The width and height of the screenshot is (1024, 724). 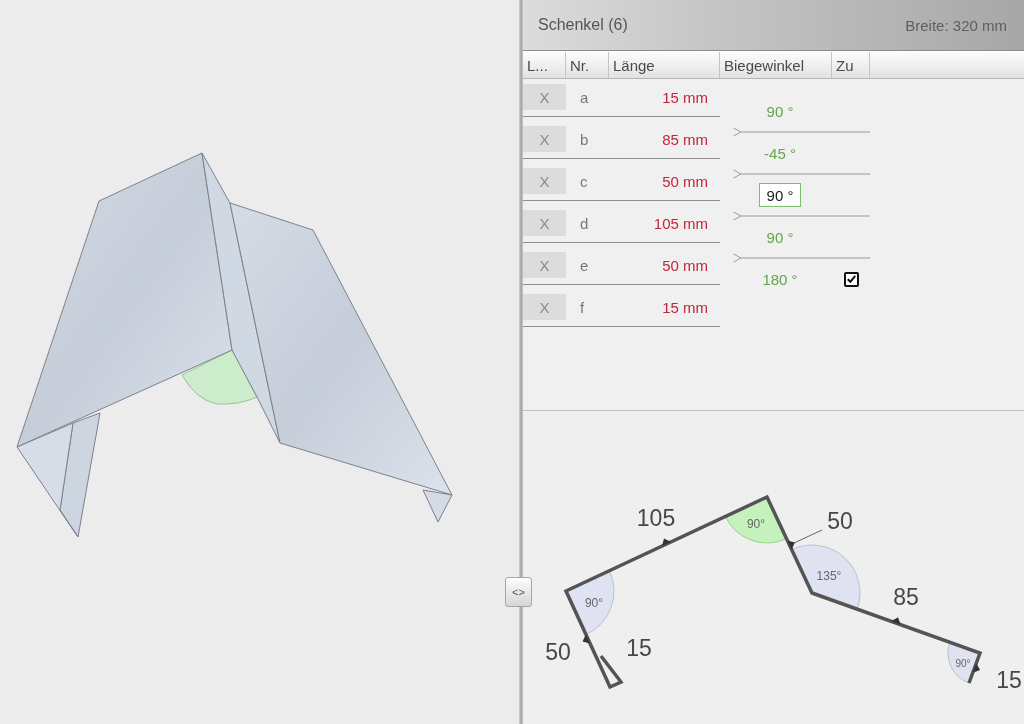 I want to click on dimension-label: 105, so click(x=656, y=518).